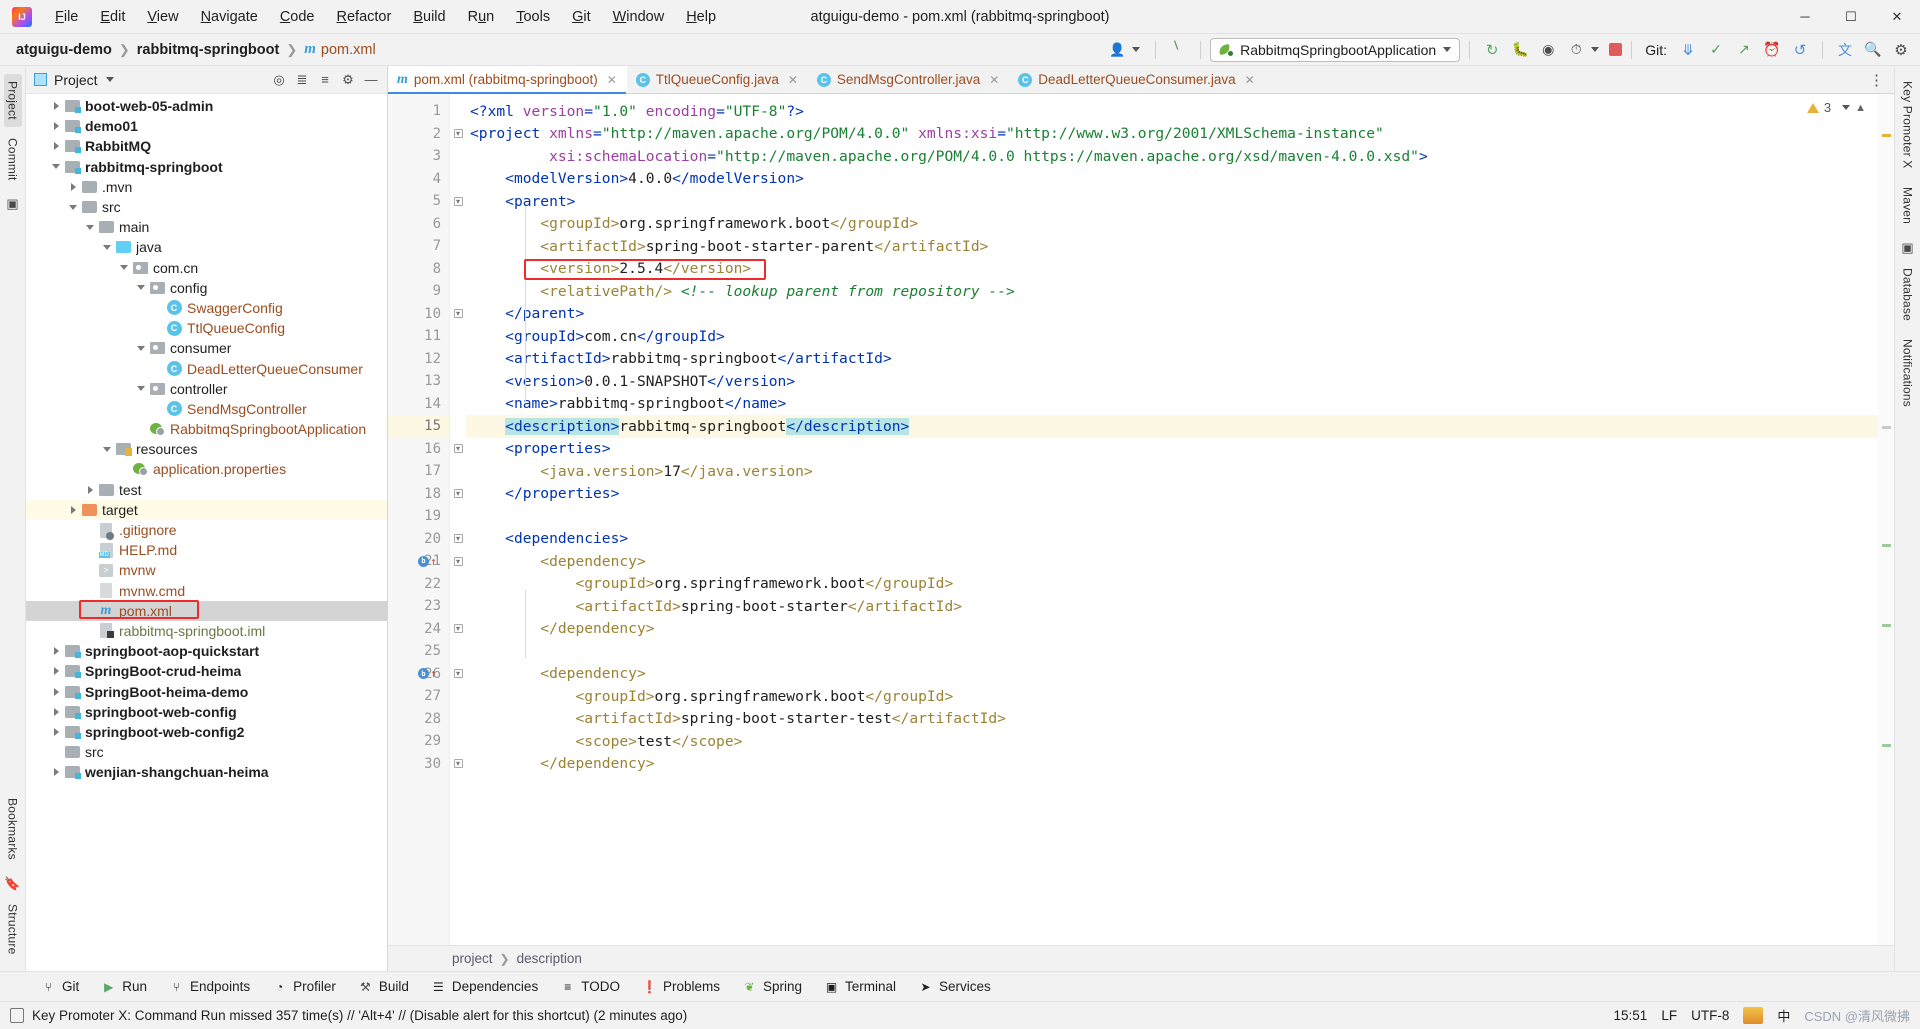 The image size is (1920, 1029). I want to click on code-line: </properties>, so click(1172, 494).